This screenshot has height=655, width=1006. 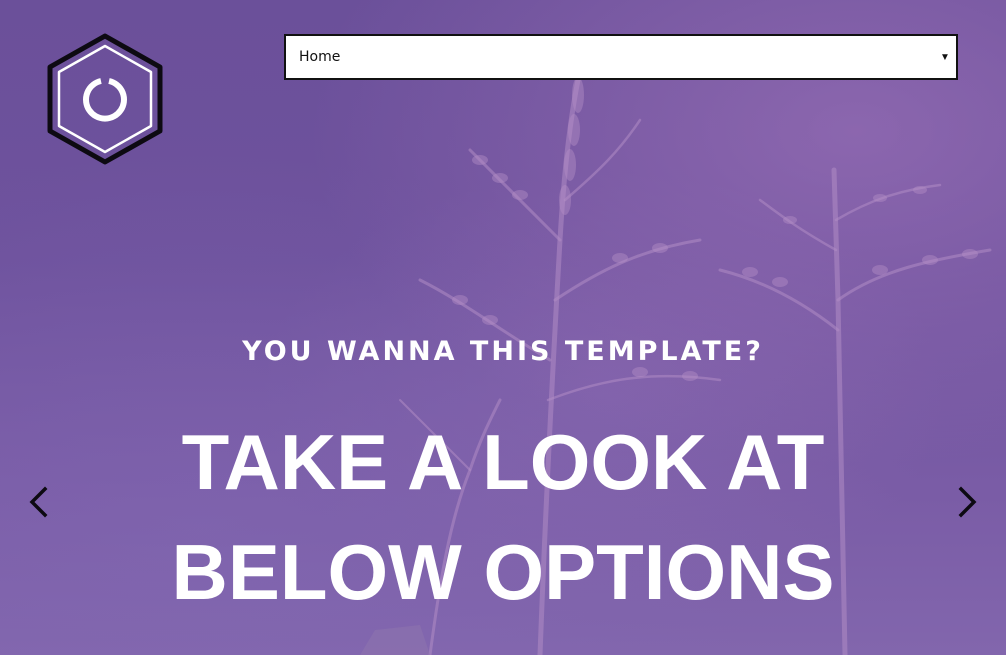 I want to click on chevron-down-icon: ▼, so click(x=945, y=57).